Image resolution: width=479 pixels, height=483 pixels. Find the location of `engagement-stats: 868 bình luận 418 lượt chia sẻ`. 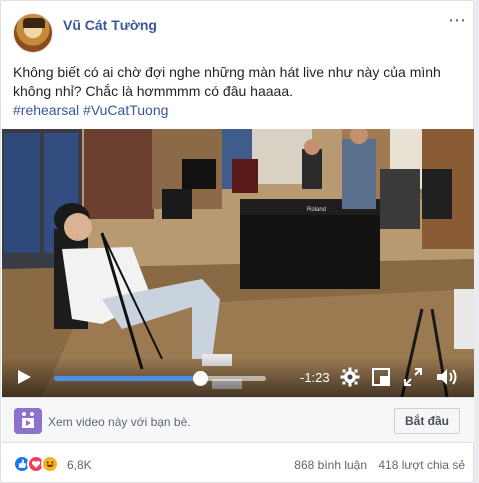

engagement-stats: 868 bình luận 418 lượt chia sẻ is located at coordinates (379, 465).